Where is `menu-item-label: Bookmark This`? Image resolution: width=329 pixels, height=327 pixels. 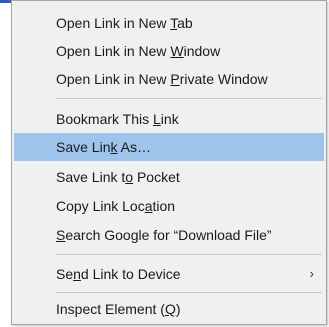 menu-item-label: Bookmark This is located at coordinates (104, 119).